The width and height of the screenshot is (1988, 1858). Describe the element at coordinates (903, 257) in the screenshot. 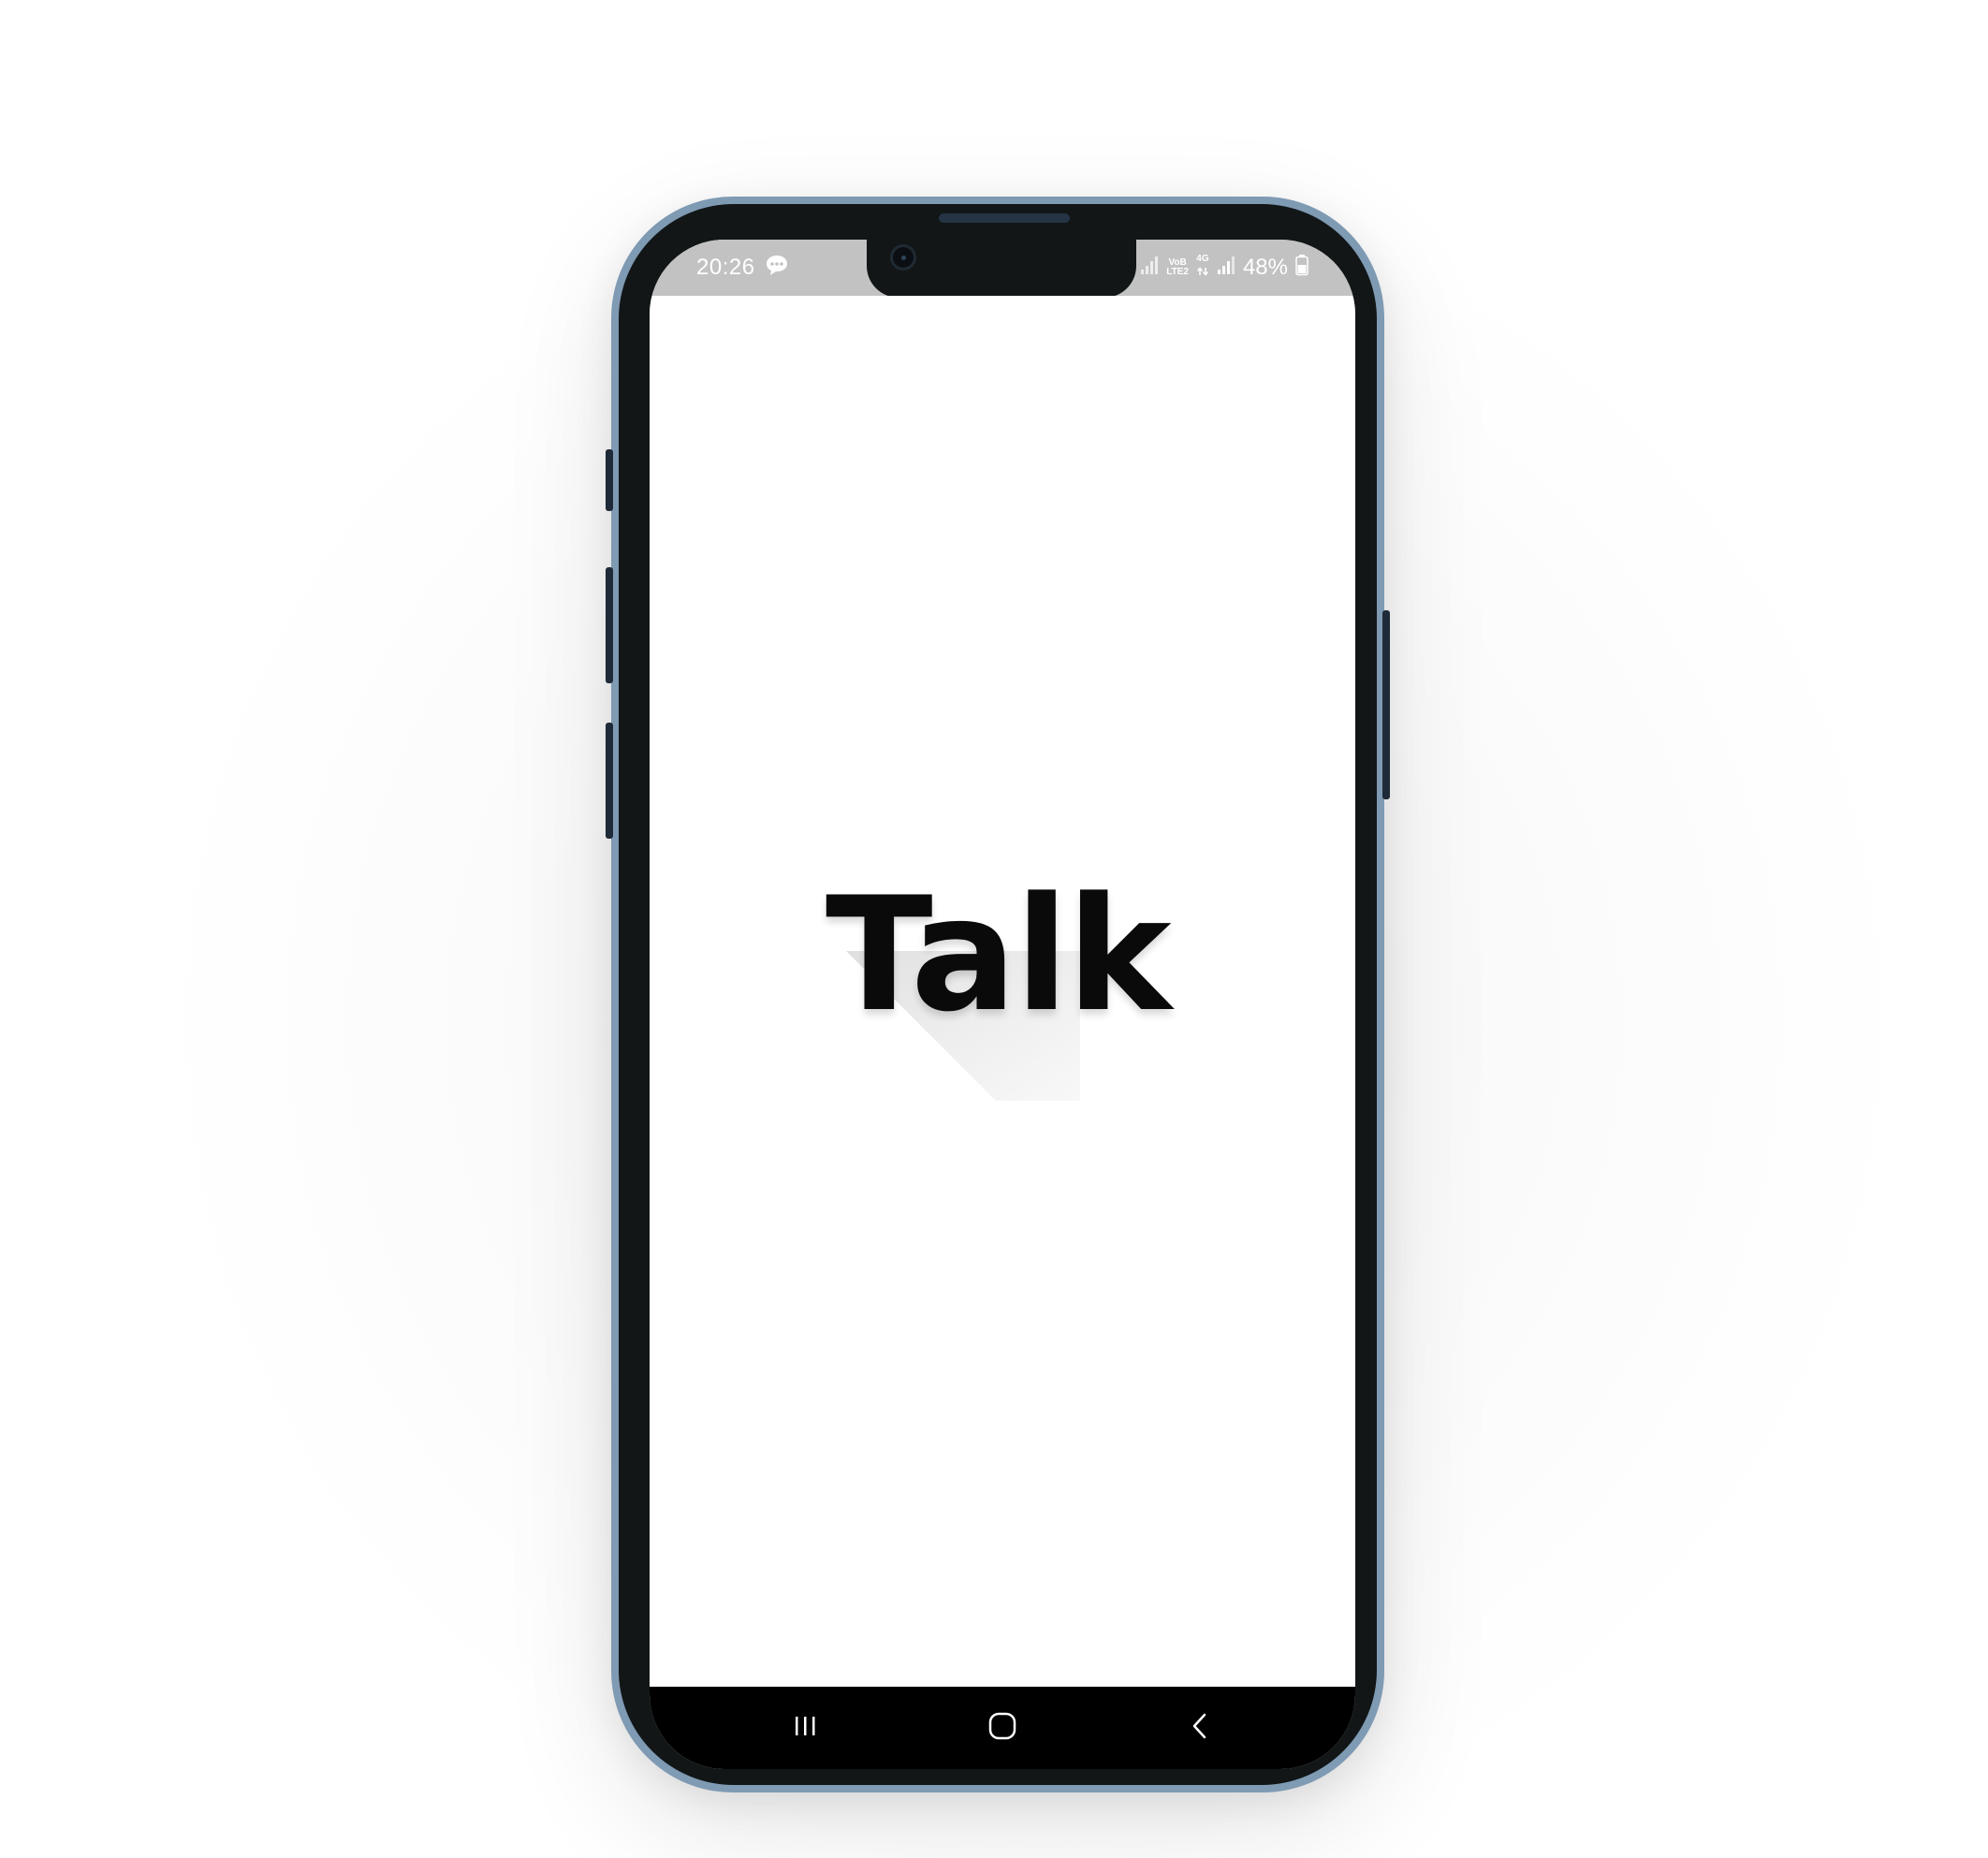

I see `front-camera` at that location.